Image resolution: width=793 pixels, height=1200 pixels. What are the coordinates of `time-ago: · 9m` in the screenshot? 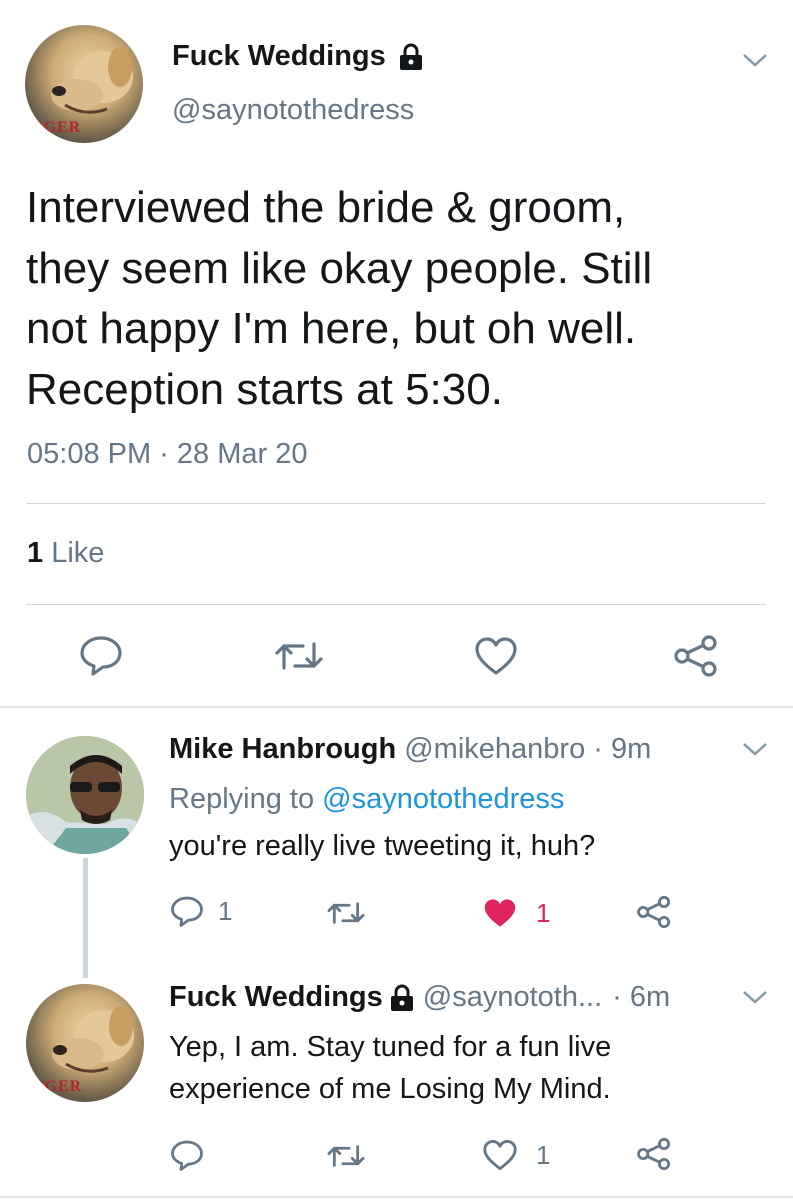 It's located at (622, 749).